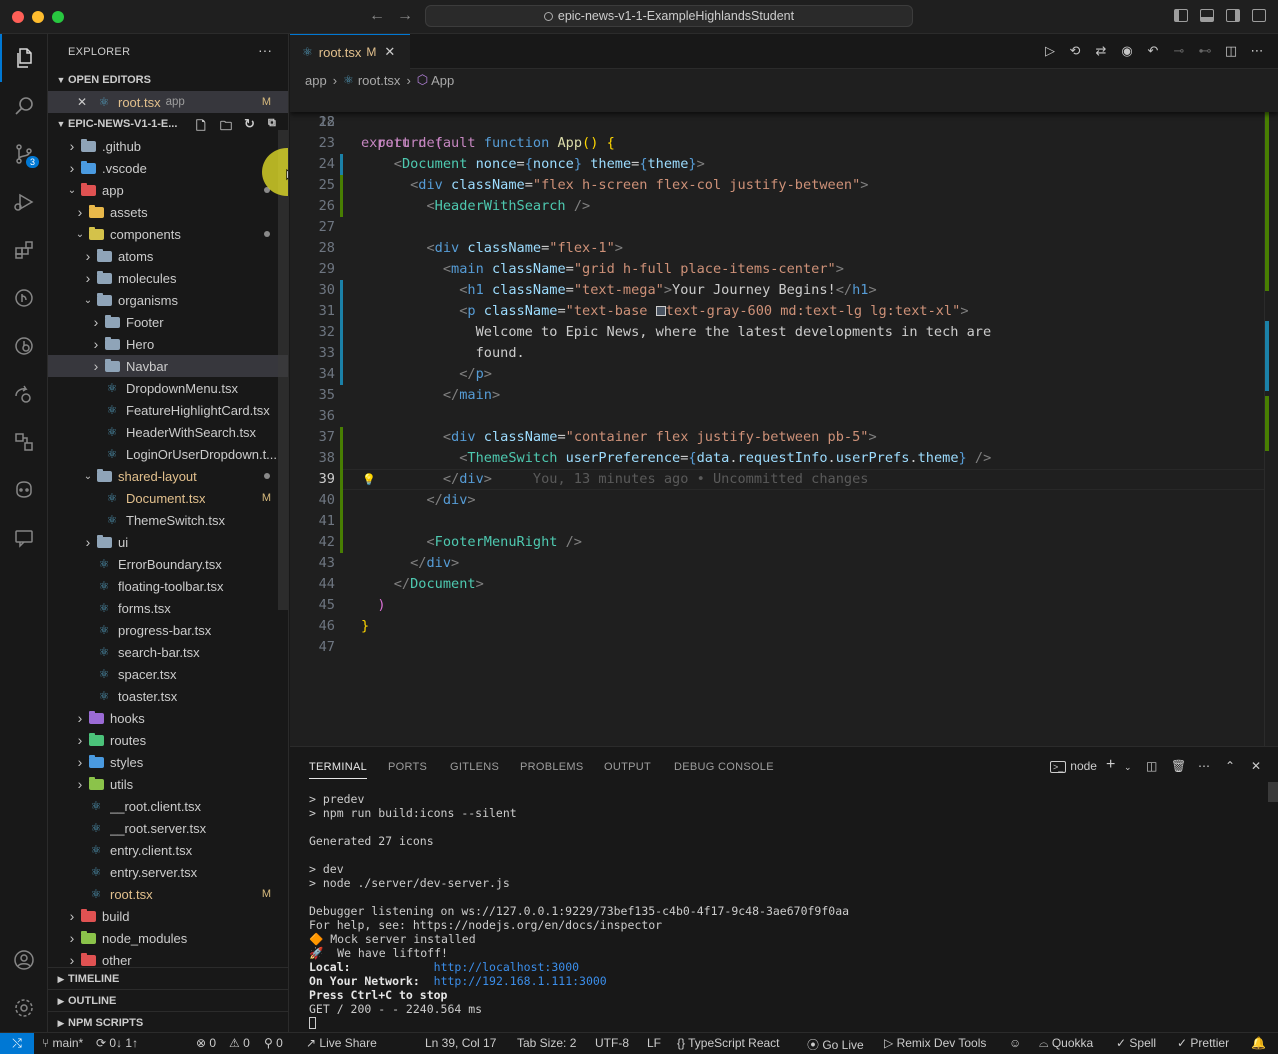  Describe the element at coordinates (168, 212) in the screenshot. I see `tree-folder: › assets` at that location.